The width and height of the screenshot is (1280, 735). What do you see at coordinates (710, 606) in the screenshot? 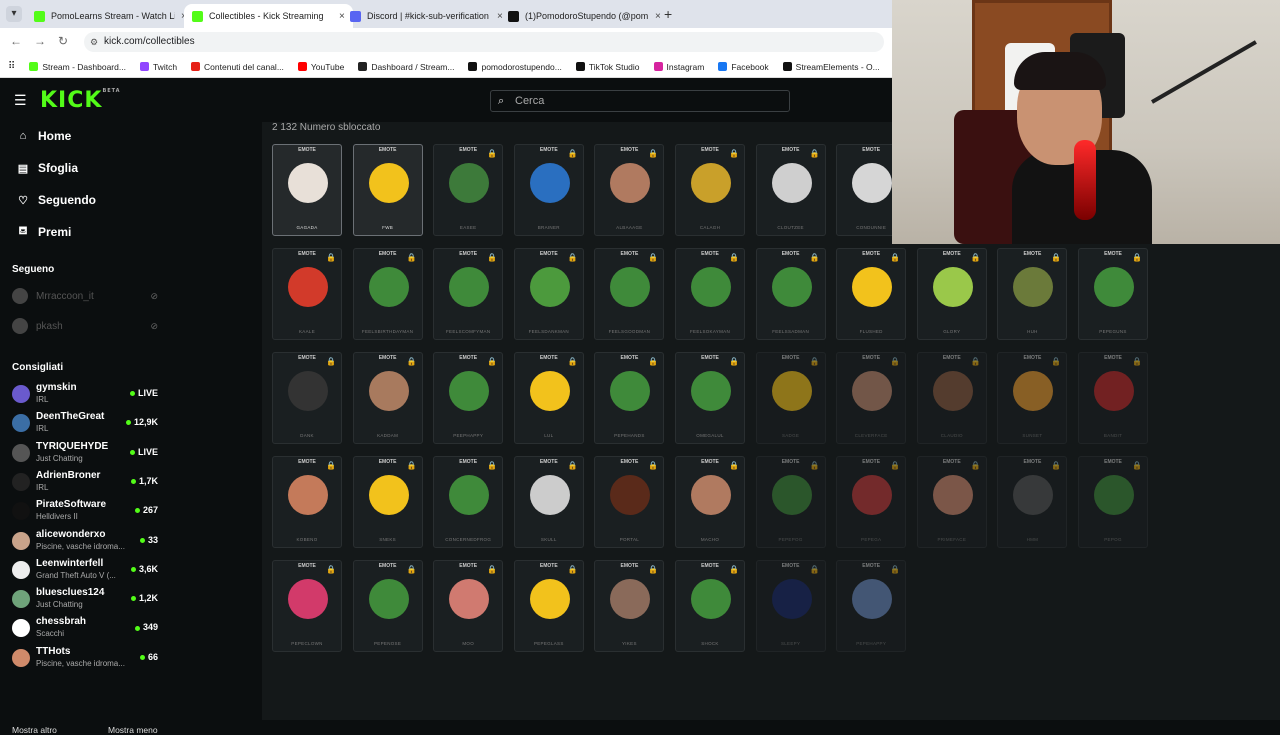
I see `emote-card: EMOTE 🔒 SHOCK` at bounding box center [710, 606].